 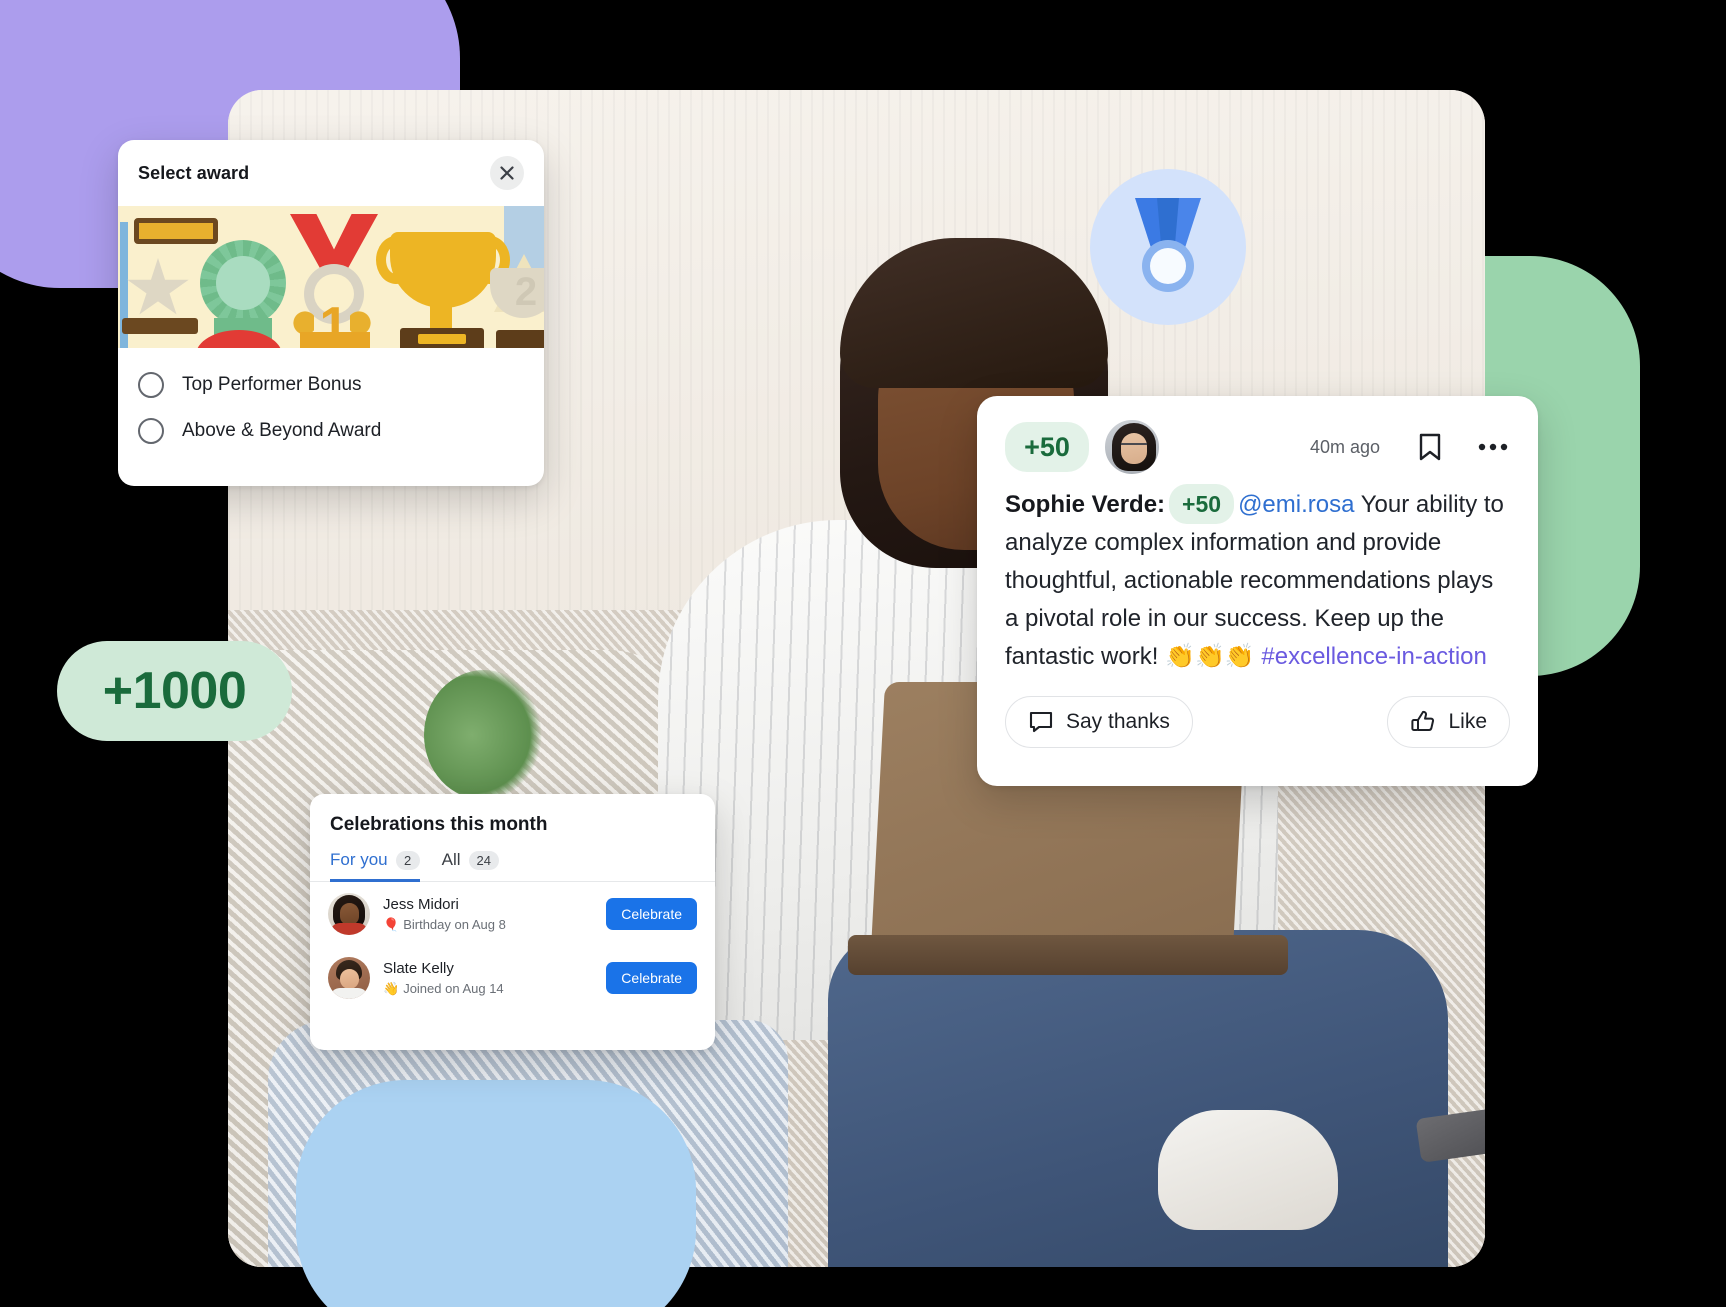 What do you see at coordinates (359, 859) in the screenshot?
I see `tab-label: For you` at bounding box center [359, 859].